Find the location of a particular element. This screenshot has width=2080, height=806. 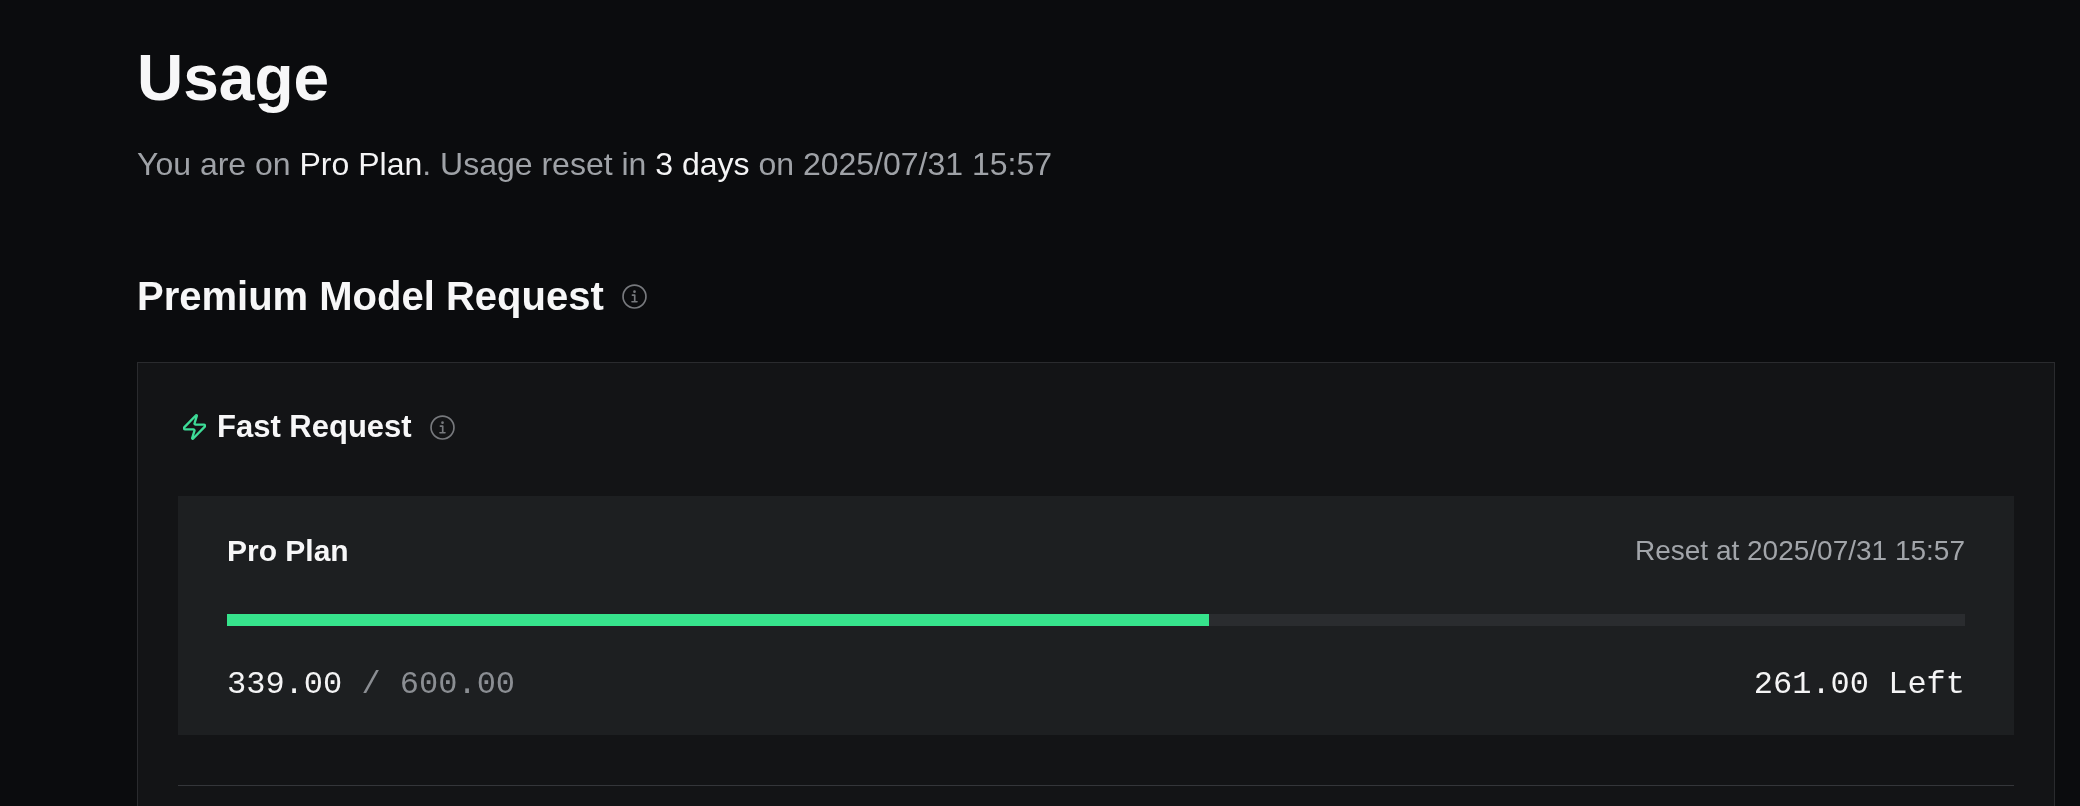

plan-summary: You are on Pro Plan. Usage reset in 3 days on 2025/07/31 15:57 is located at coordinates (595, 164).